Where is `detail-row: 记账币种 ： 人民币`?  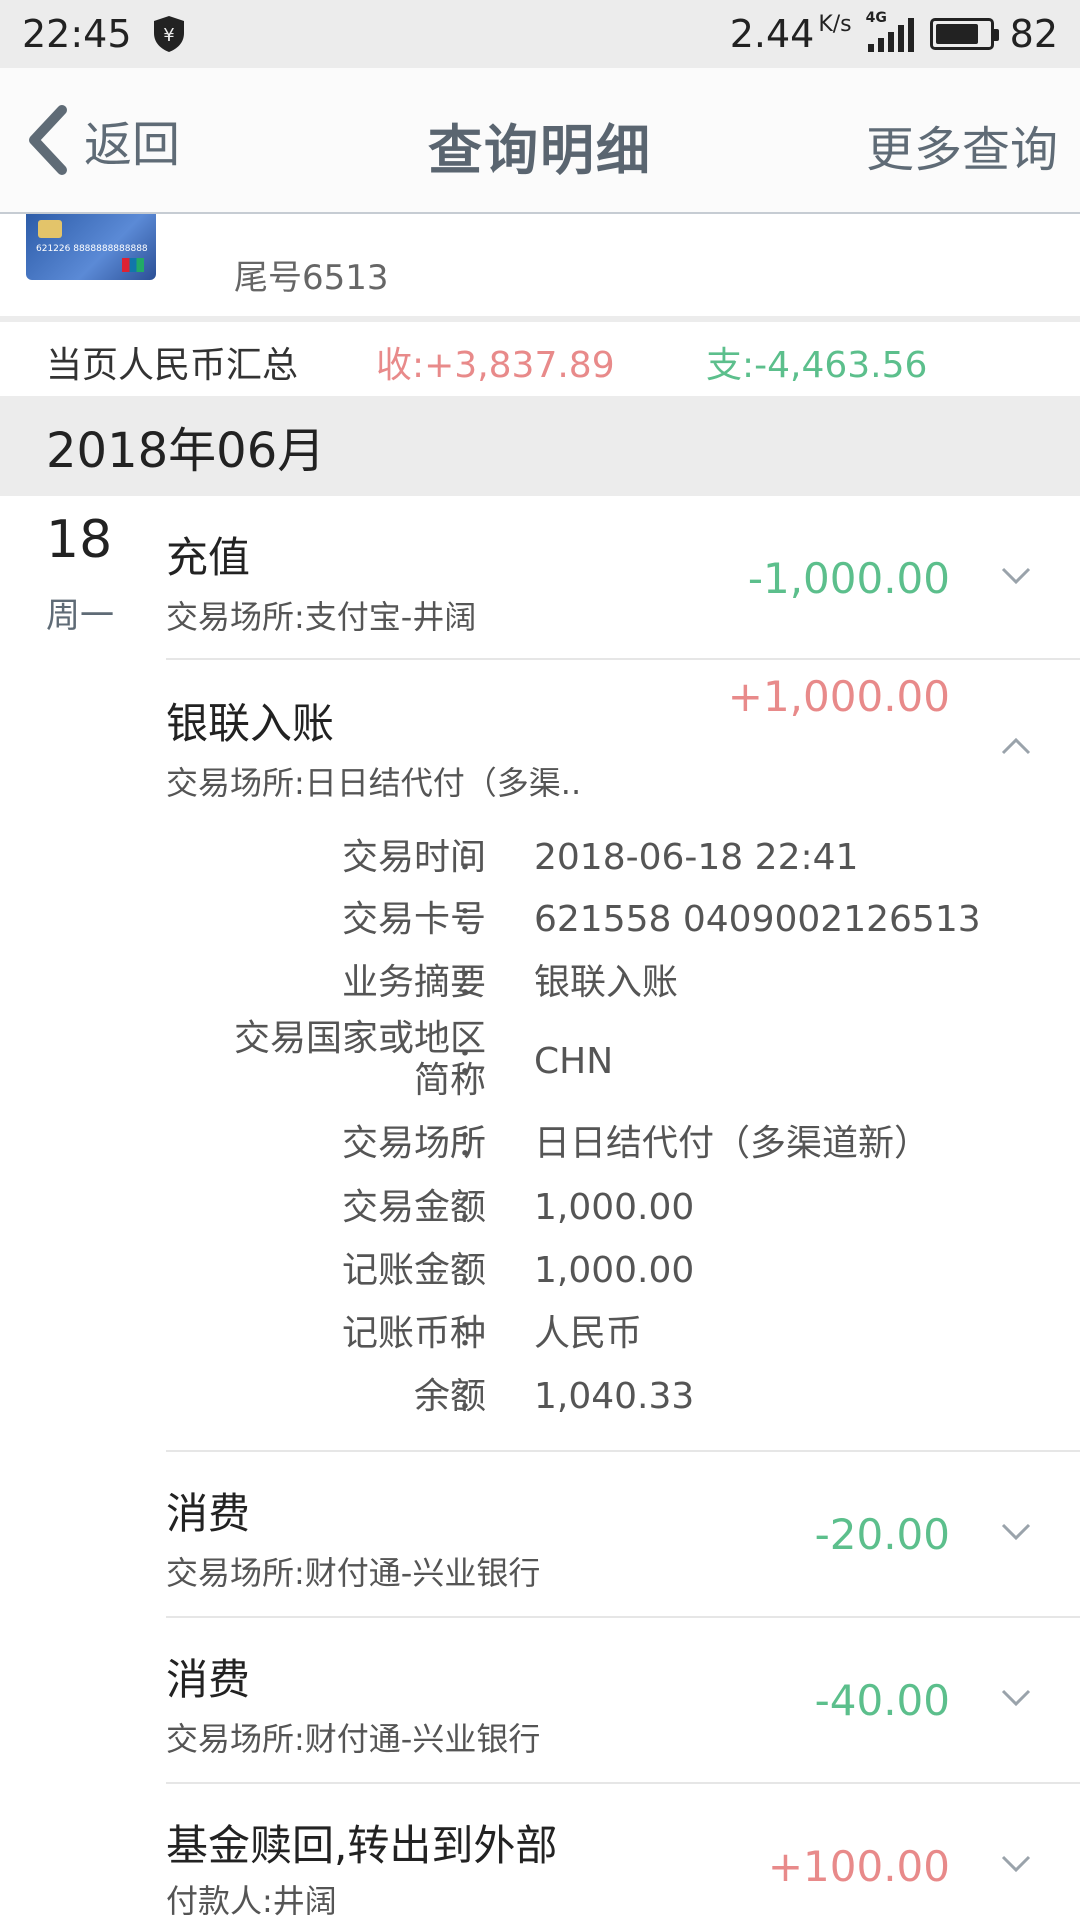
detail-row: 记账币种 ： 人民币 is located at coordinates (623, 1343).